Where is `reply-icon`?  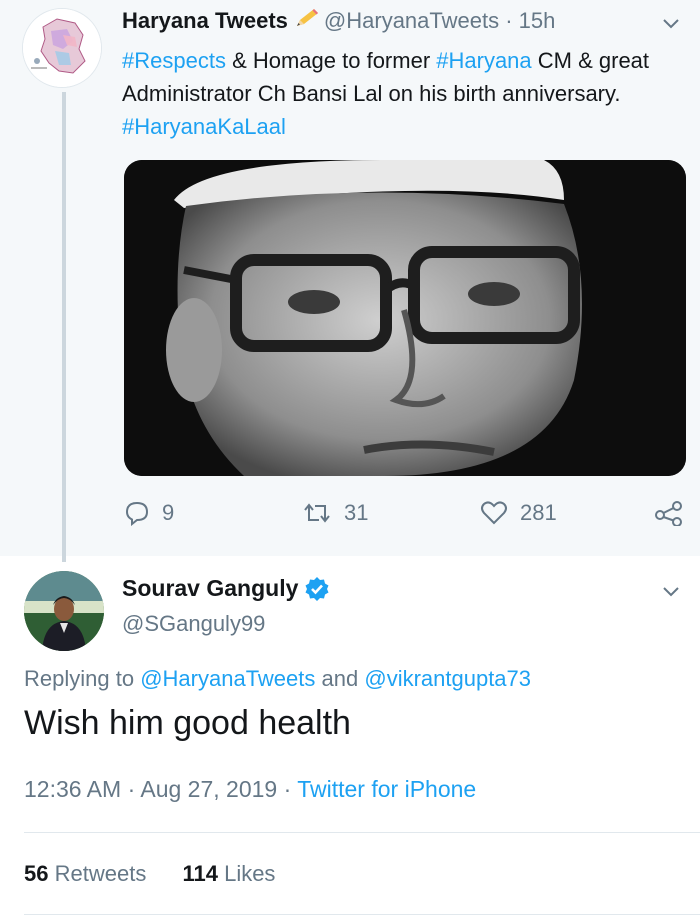
reply-icon is located at coordinates (137, 513).